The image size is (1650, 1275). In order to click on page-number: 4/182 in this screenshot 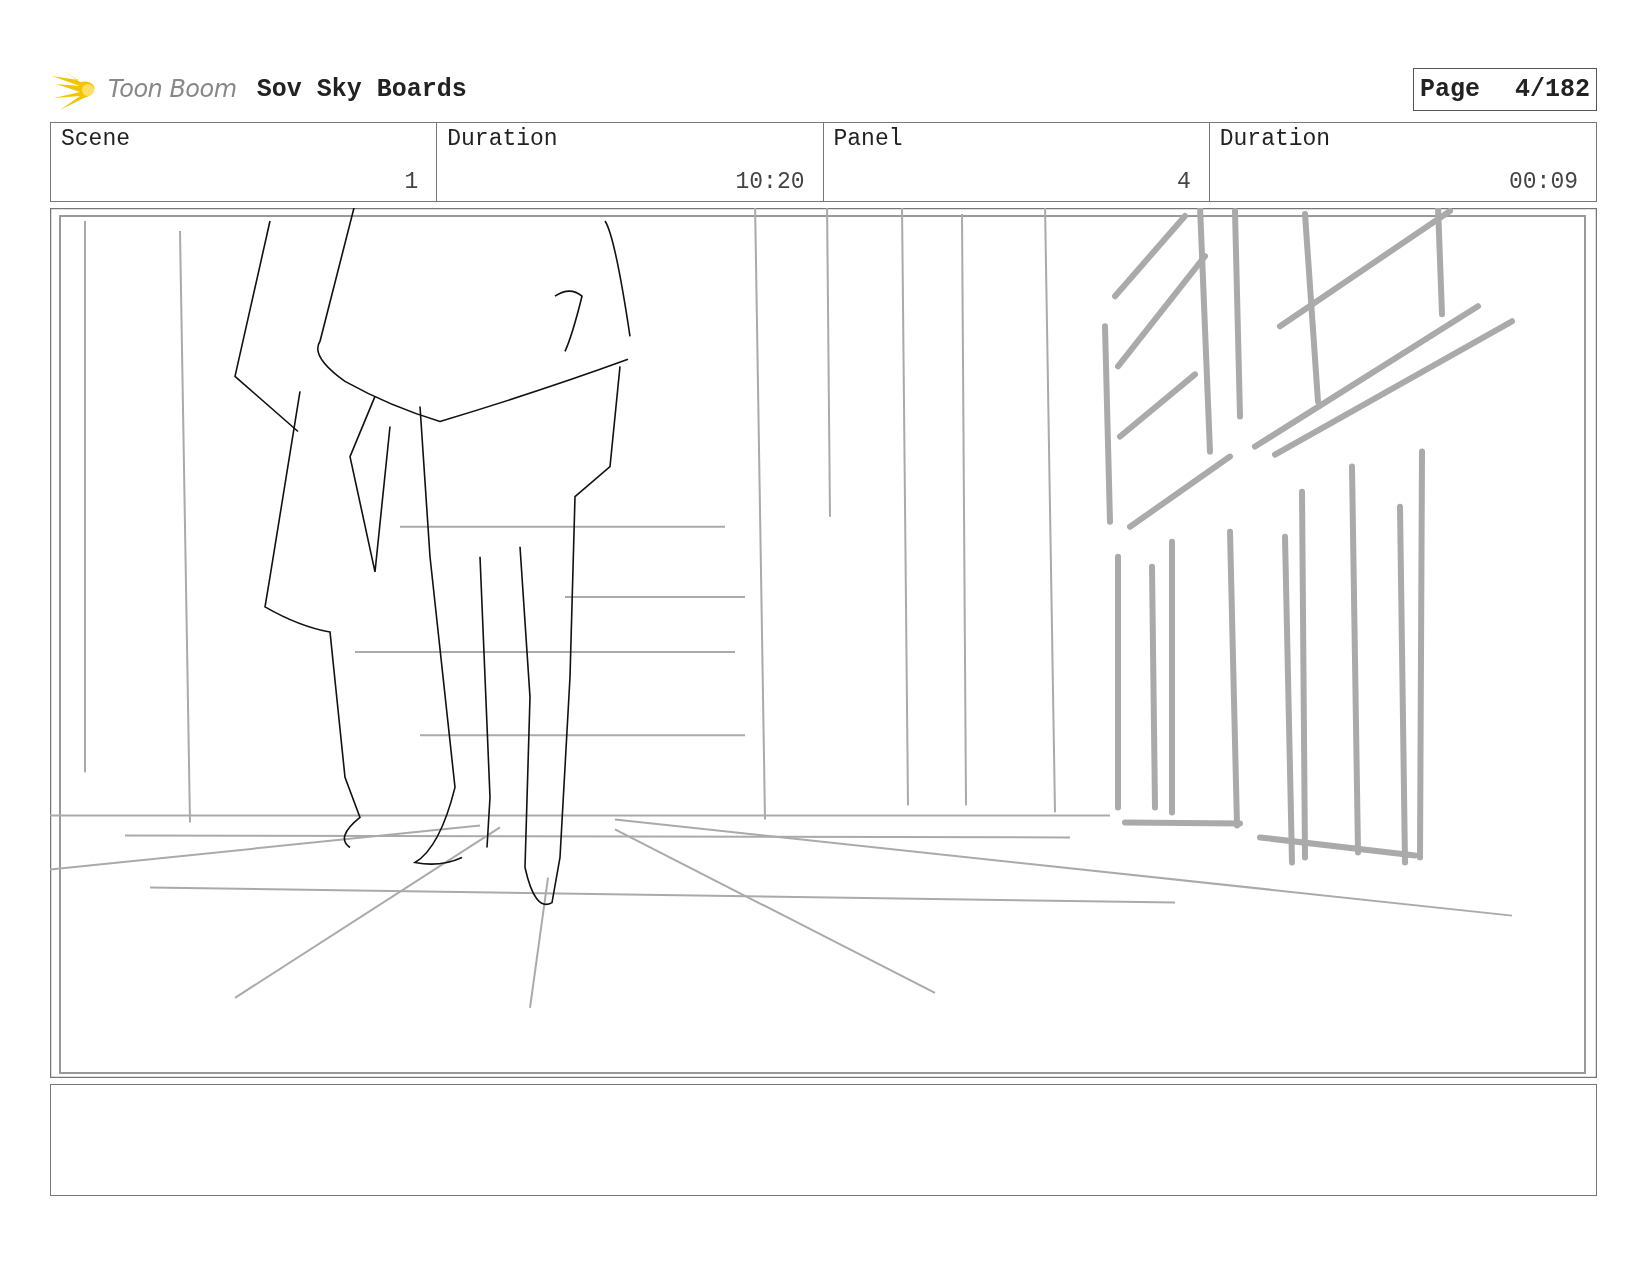, I will do `click(1552, 89)`.